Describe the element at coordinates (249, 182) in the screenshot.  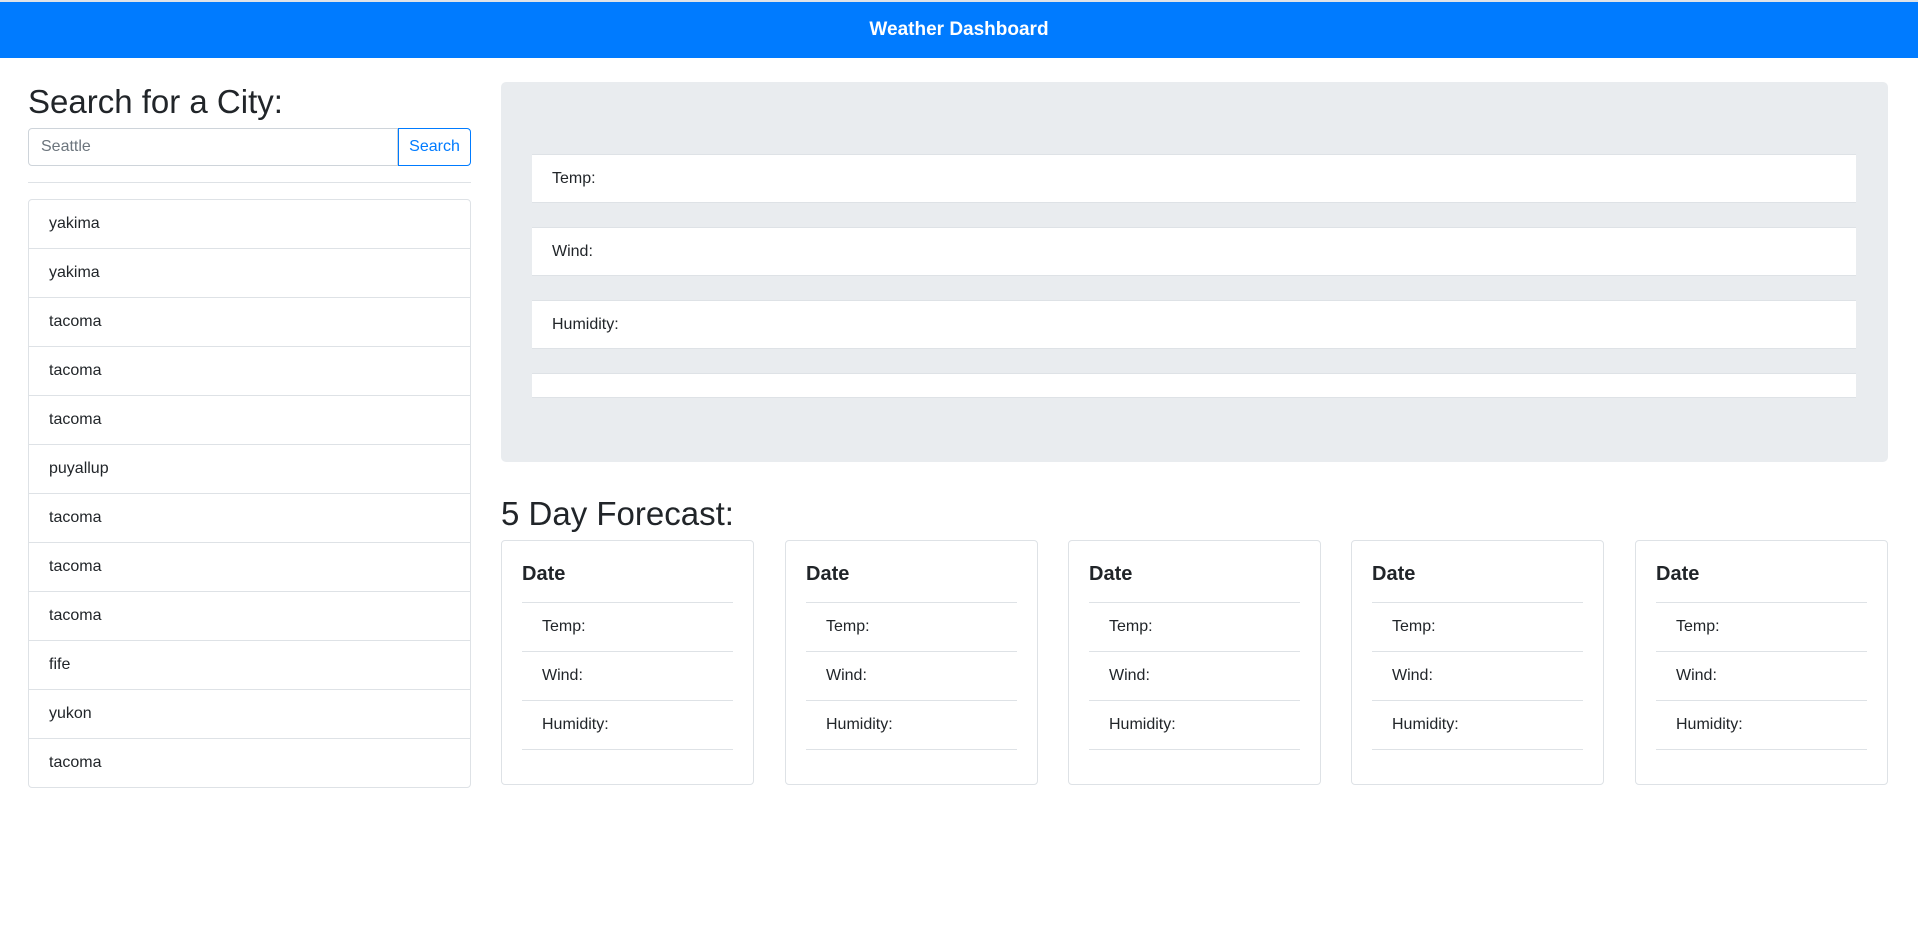
I see `divider` at that location.